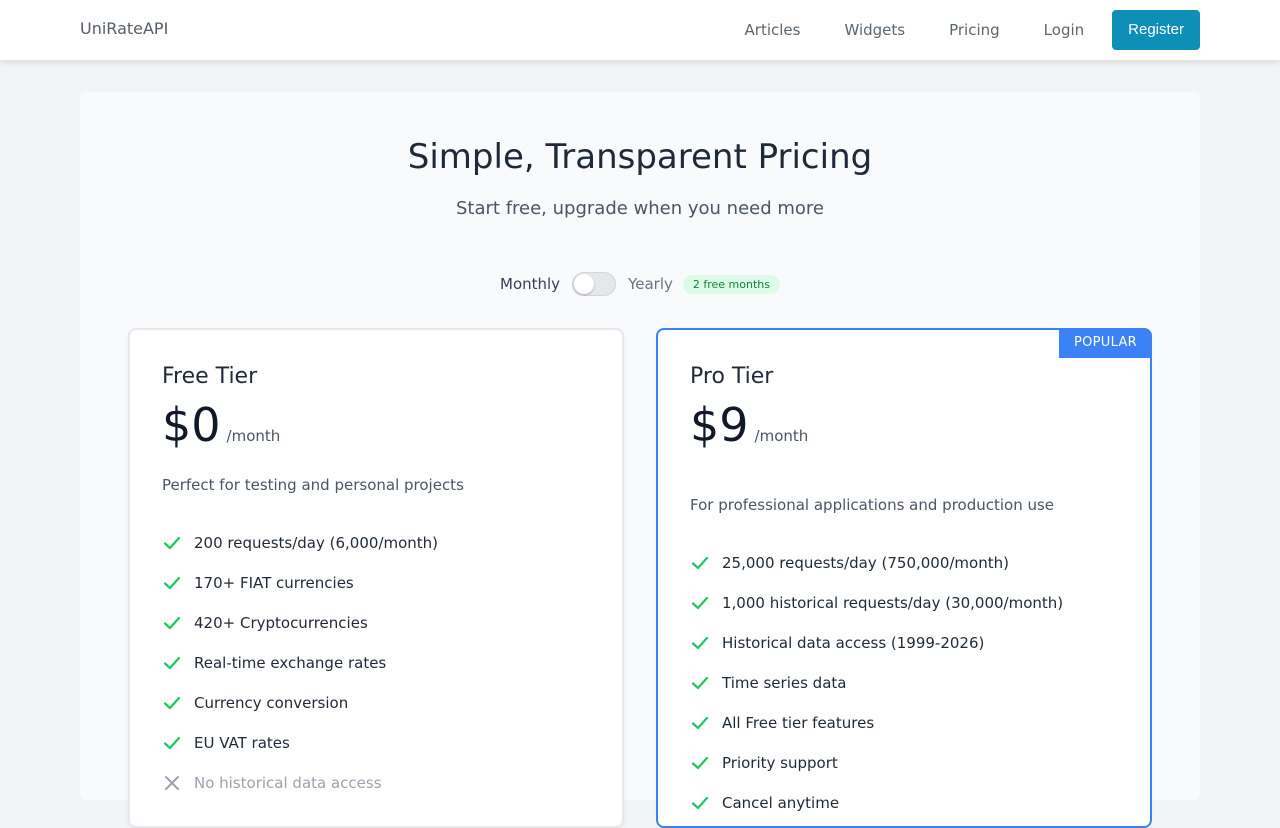 This screenshot has height=828, width=1280. What do you see at coordinates (1156, 30) in the screenshot?
I see `register-button: Register` at bounding box center [1156, 30].